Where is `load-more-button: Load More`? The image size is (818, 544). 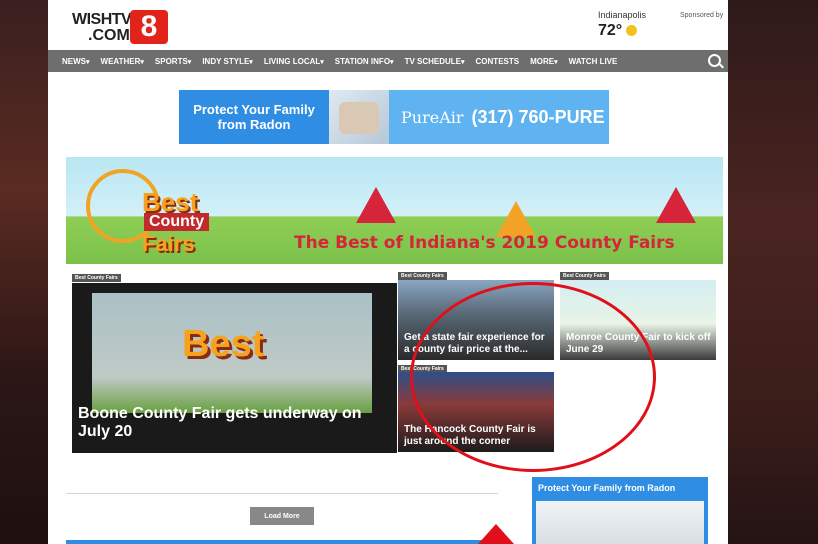
load-more-button: Load More is located at coordinates (282, 516).